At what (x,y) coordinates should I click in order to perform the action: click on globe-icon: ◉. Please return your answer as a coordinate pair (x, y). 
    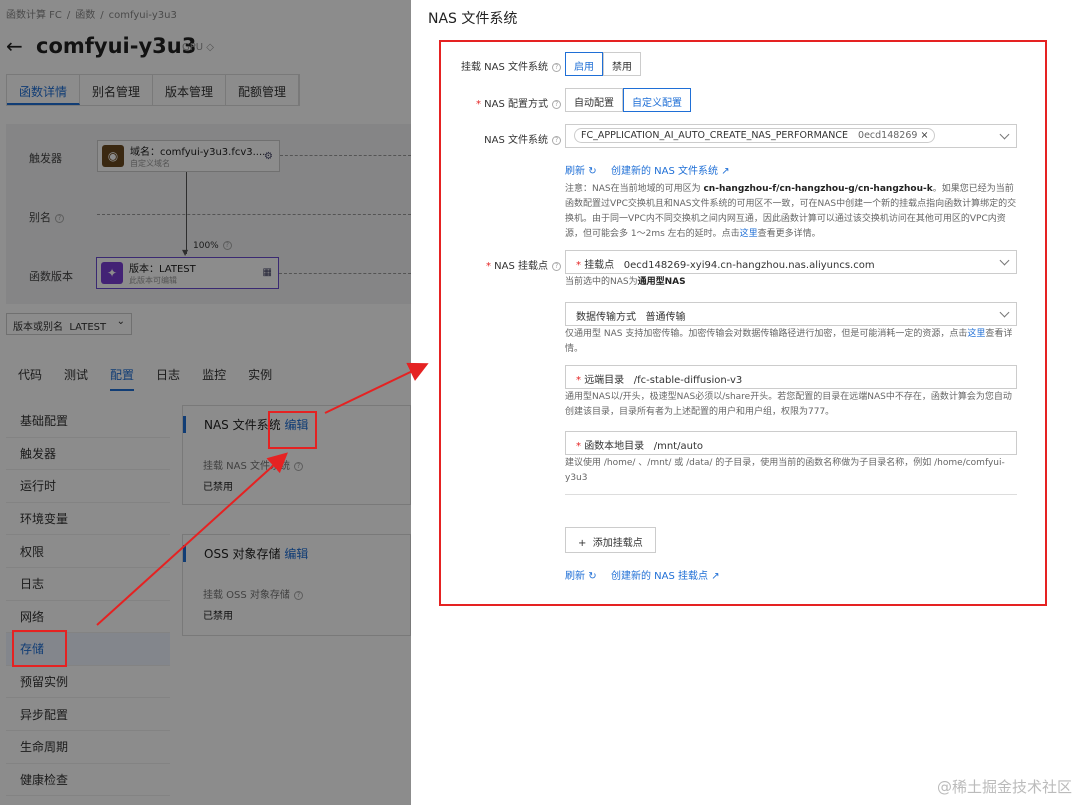
    Looking at the image, I should click on (113, 156).